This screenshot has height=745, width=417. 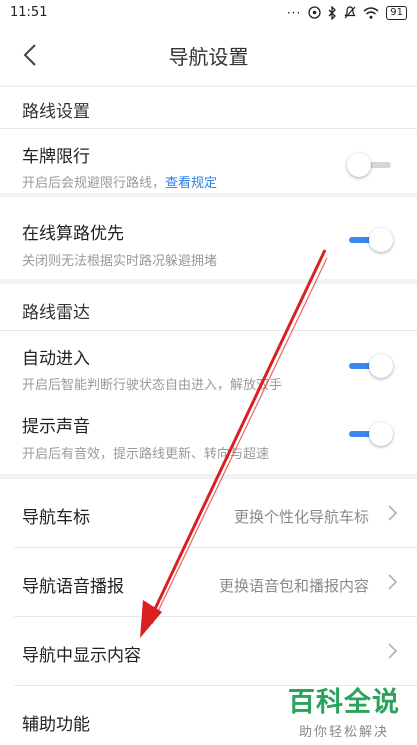 What do you see at coordinates (120, 183) in the screenshot?
I see `plate-limit-subtitle: 开启后会规避限行路线，查看规定` at bounding box center [120, 183].